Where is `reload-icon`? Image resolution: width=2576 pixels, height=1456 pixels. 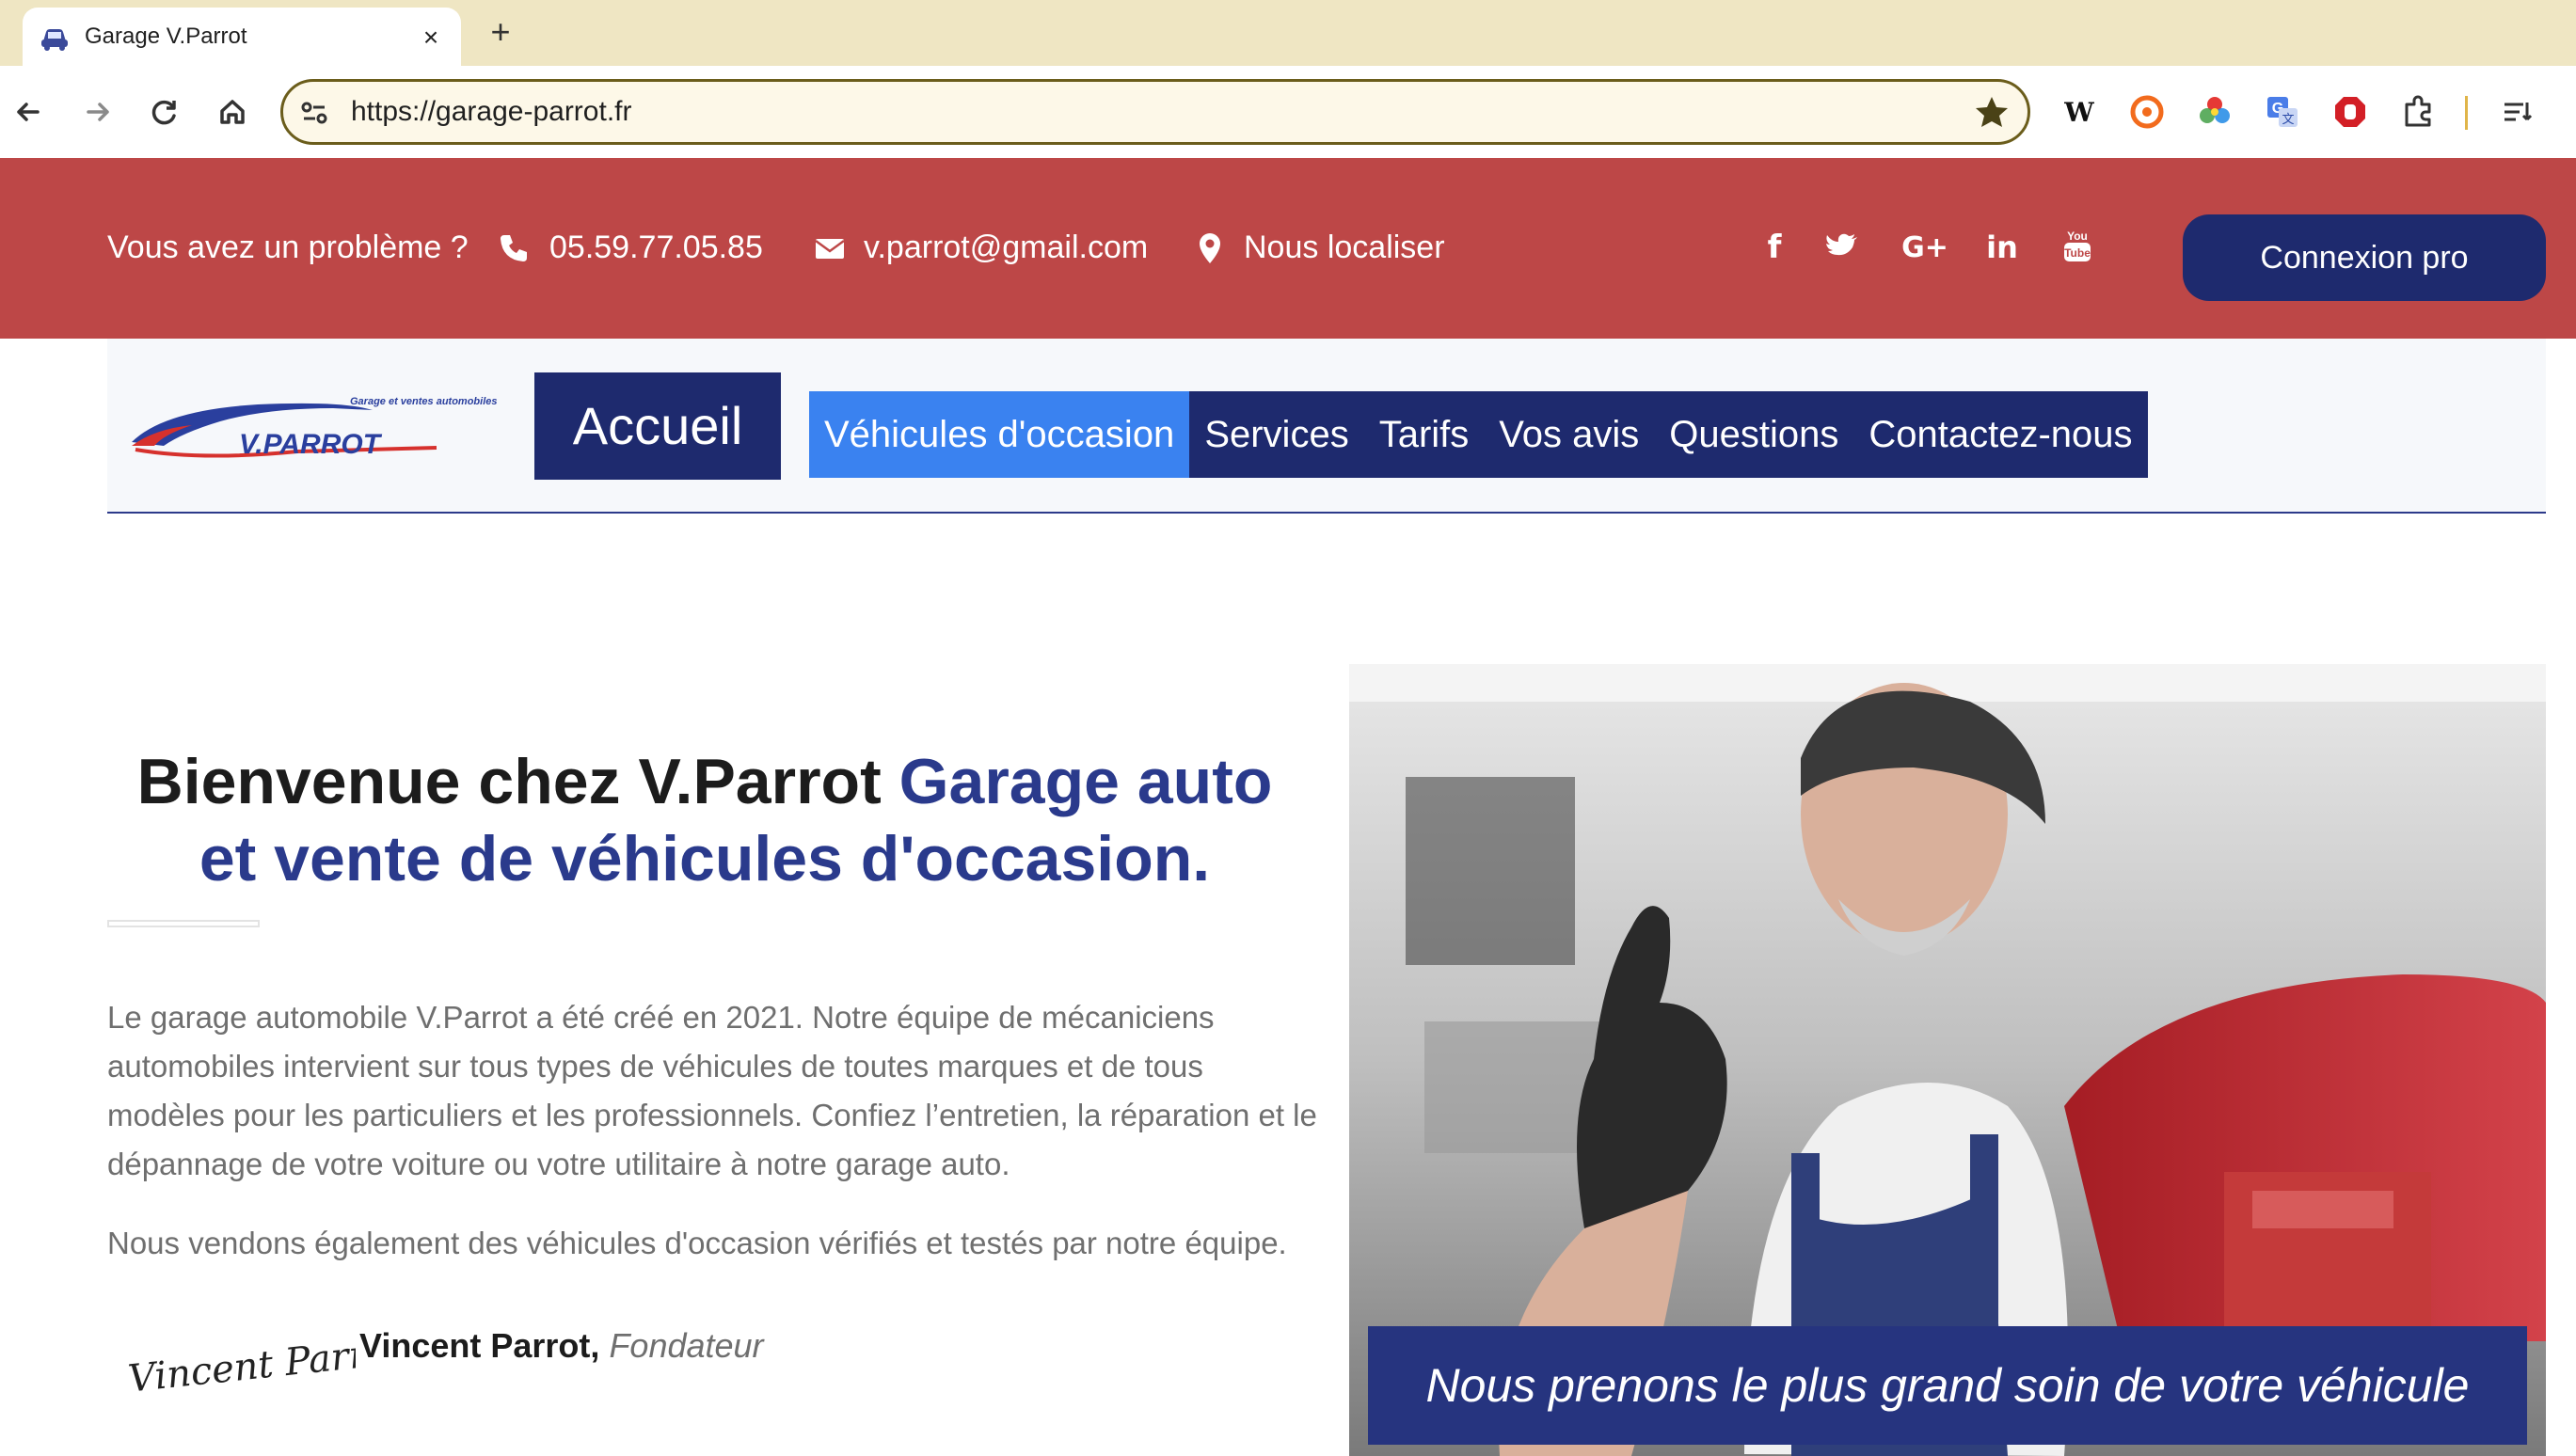 reload-icon is located at coordinates (164, 111).